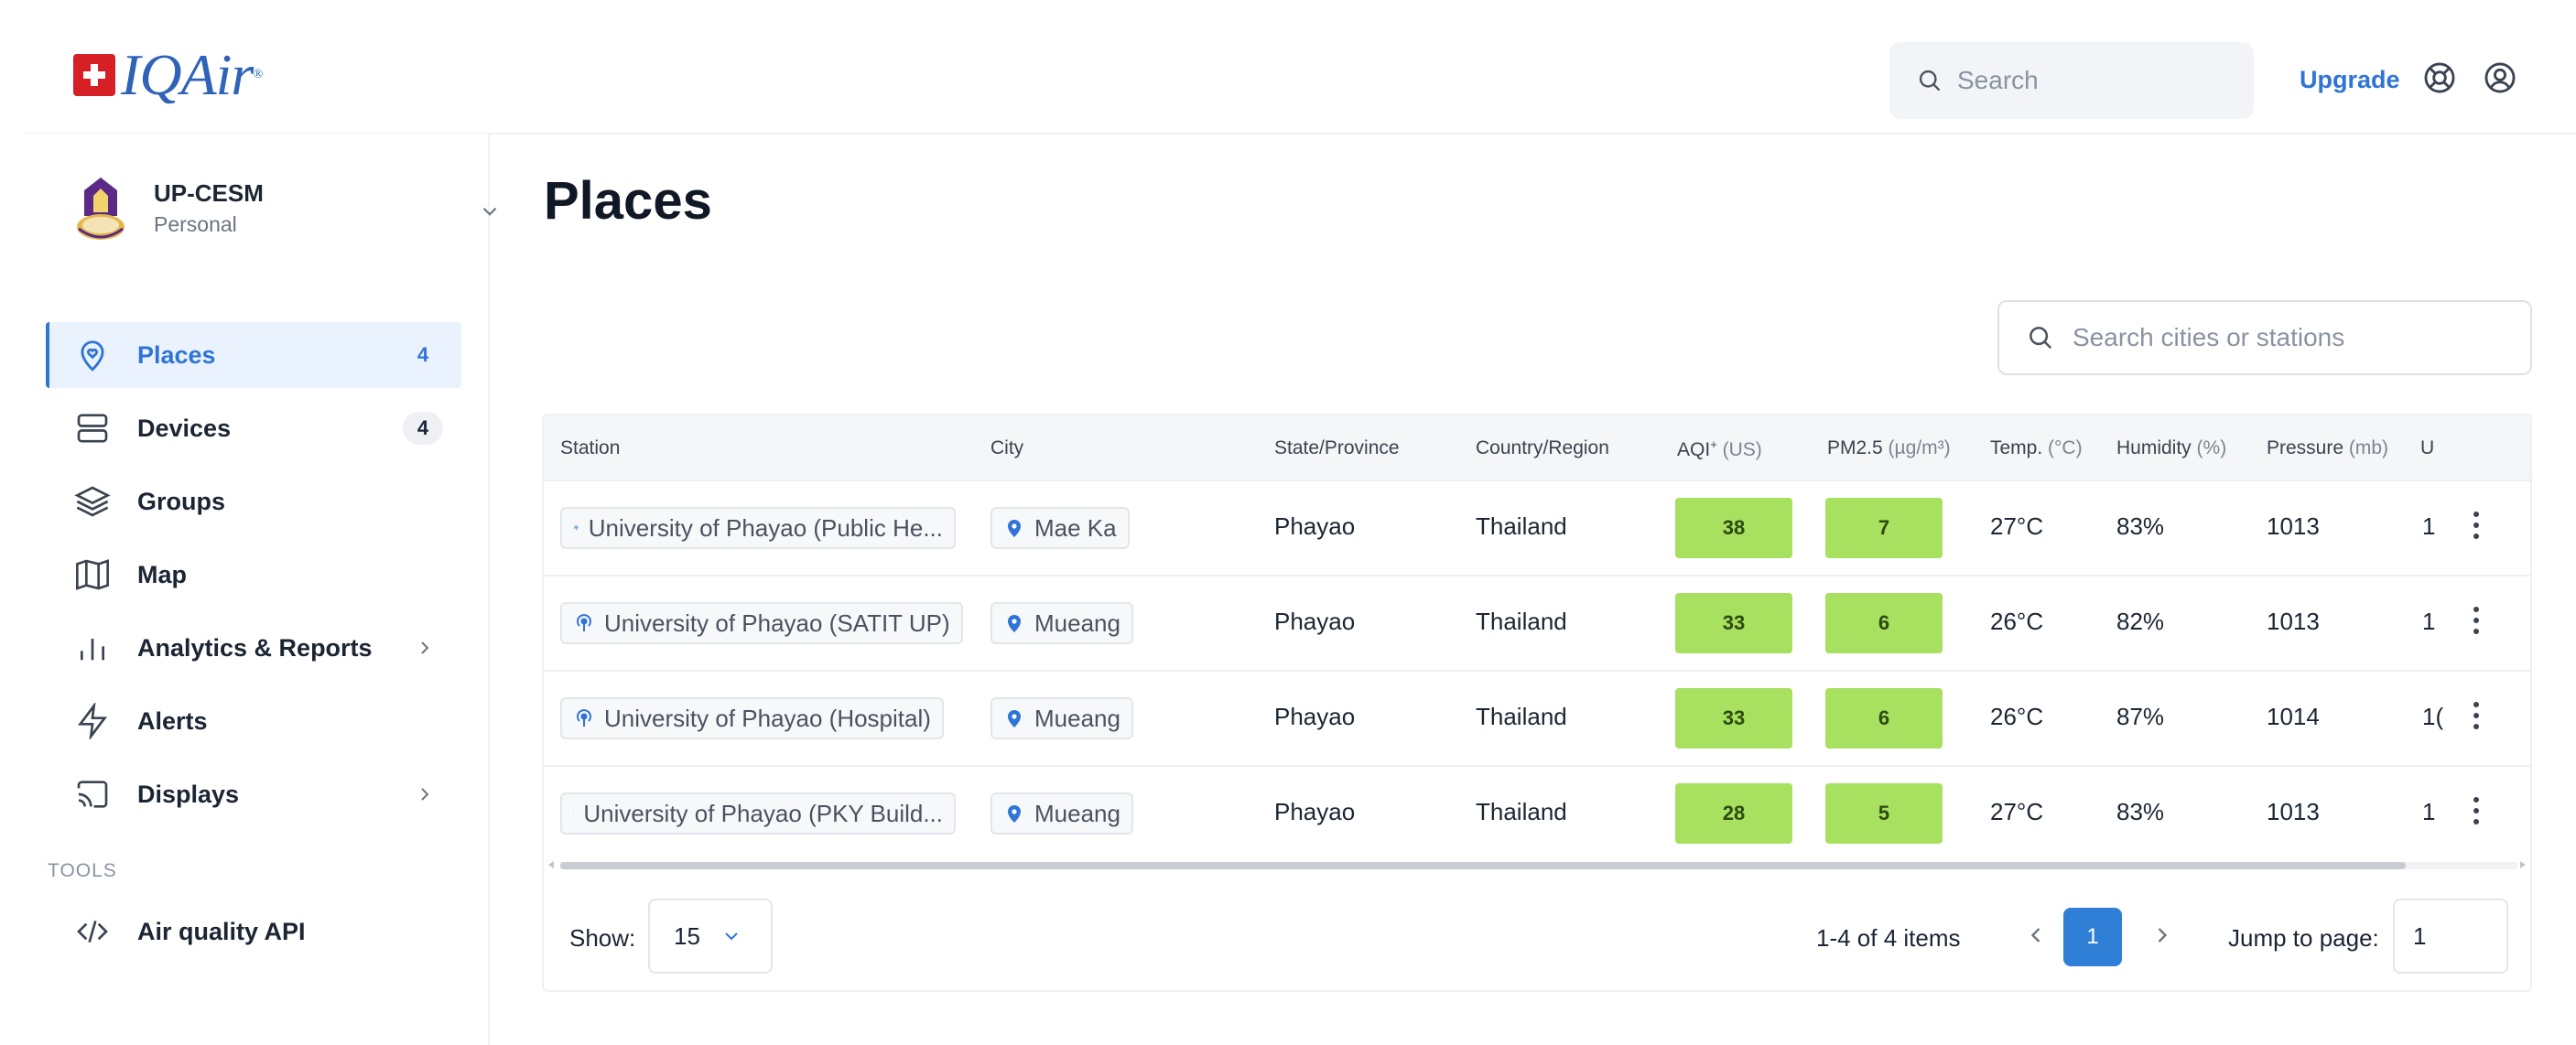 This screenshot has height=1045, width=2576. Describe the element at coordinates (2328, 448) in the screenshot. I see `column-header-pressure: Pressure (mb)` at that location.